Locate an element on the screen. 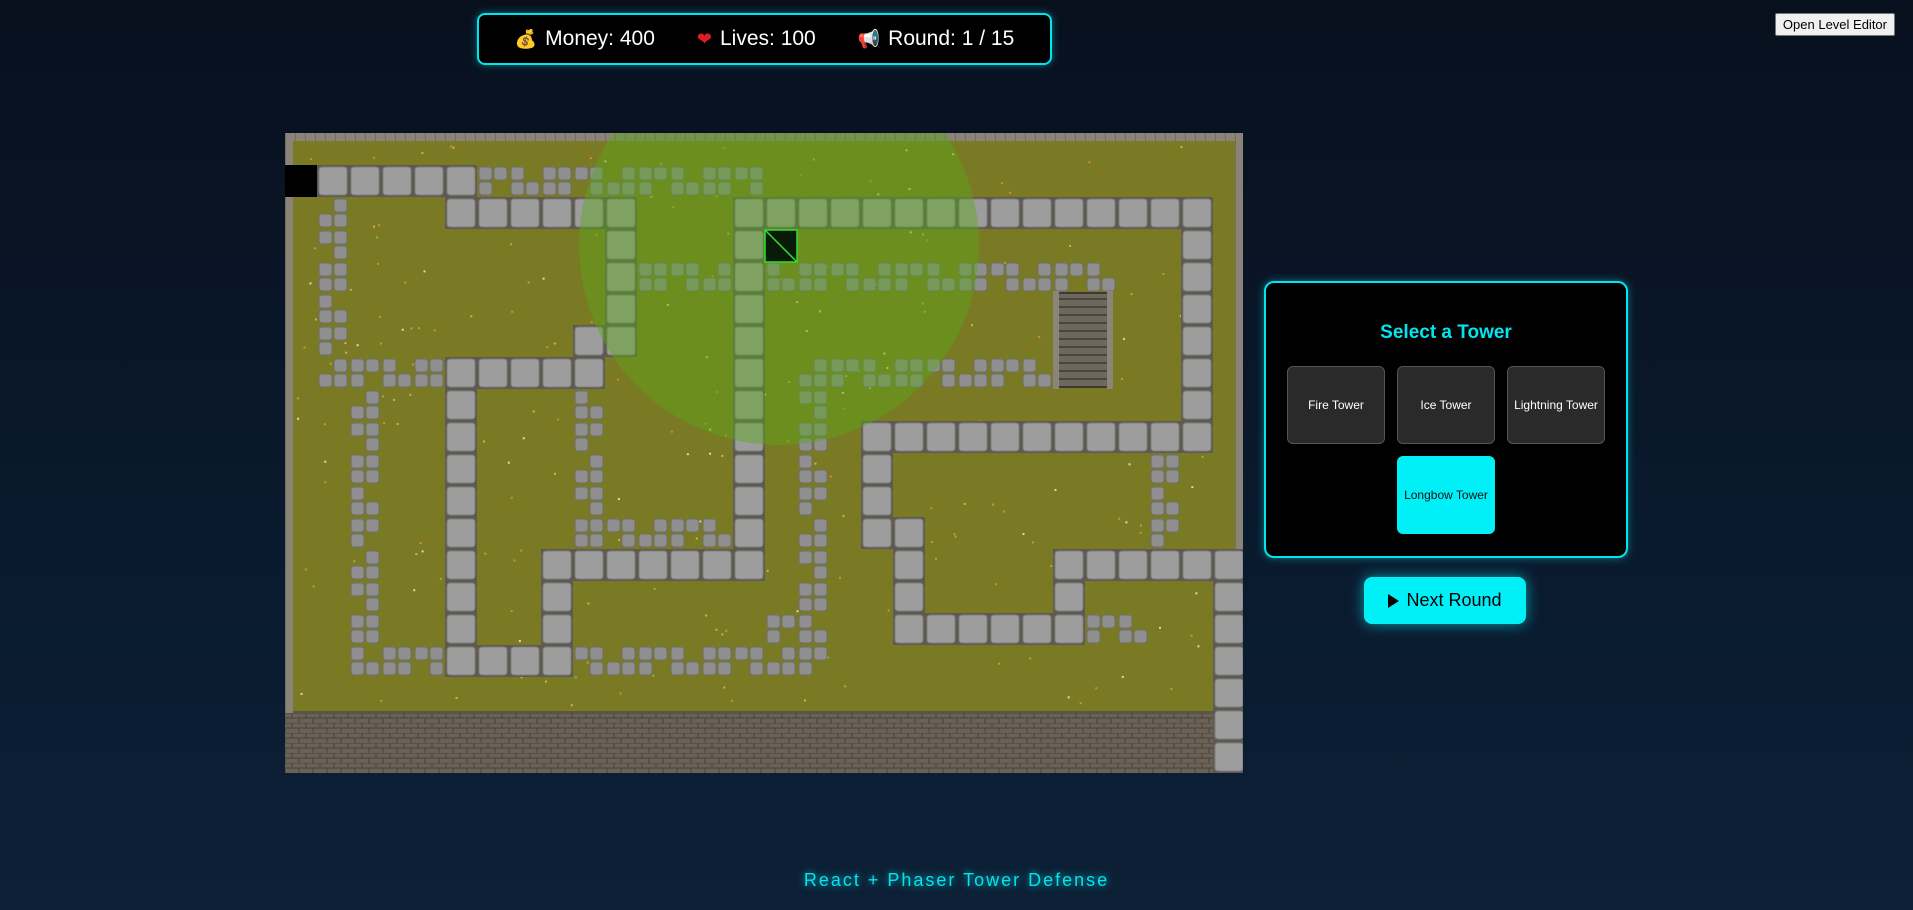  money-display: 💰 Money: 400 is located at coordinates (585, 39).